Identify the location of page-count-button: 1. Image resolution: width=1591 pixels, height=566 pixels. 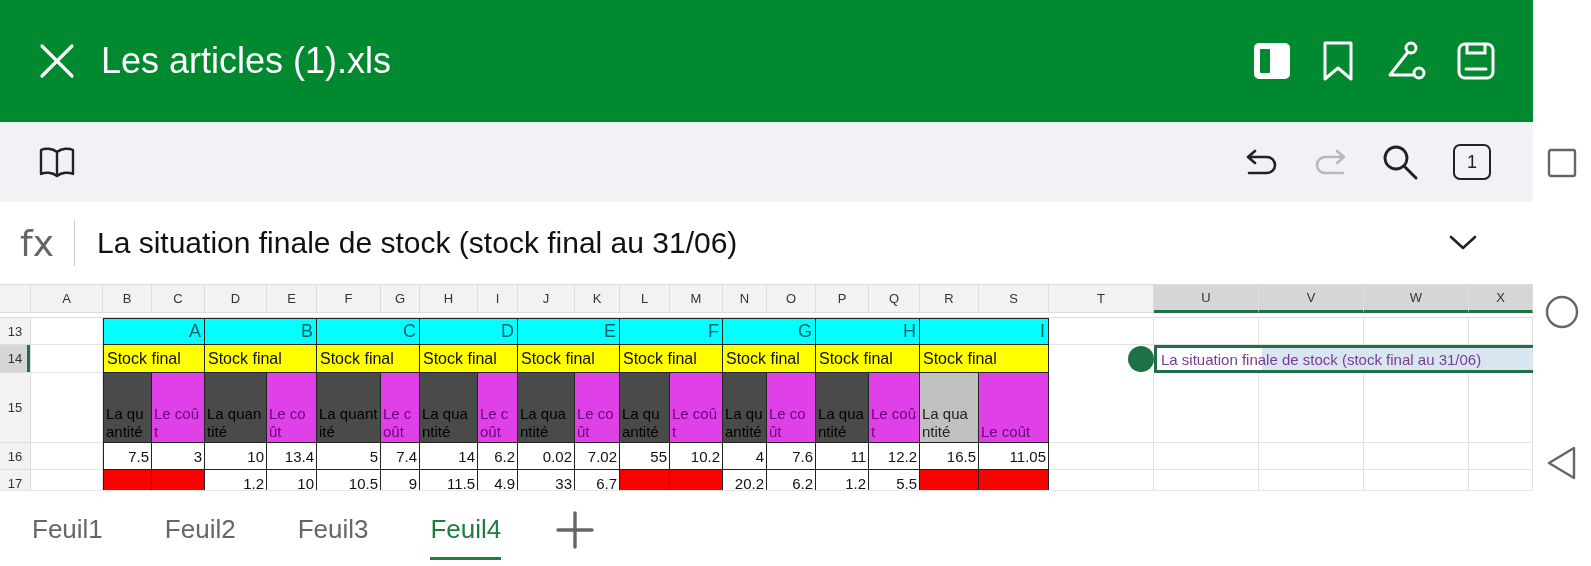
(1472, 162).